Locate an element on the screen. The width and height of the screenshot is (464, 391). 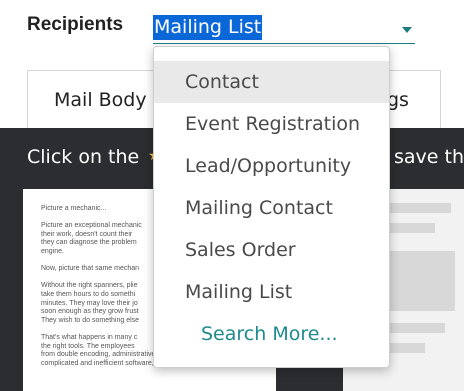
chevron-down-icon is located at coordinates (407, 30).